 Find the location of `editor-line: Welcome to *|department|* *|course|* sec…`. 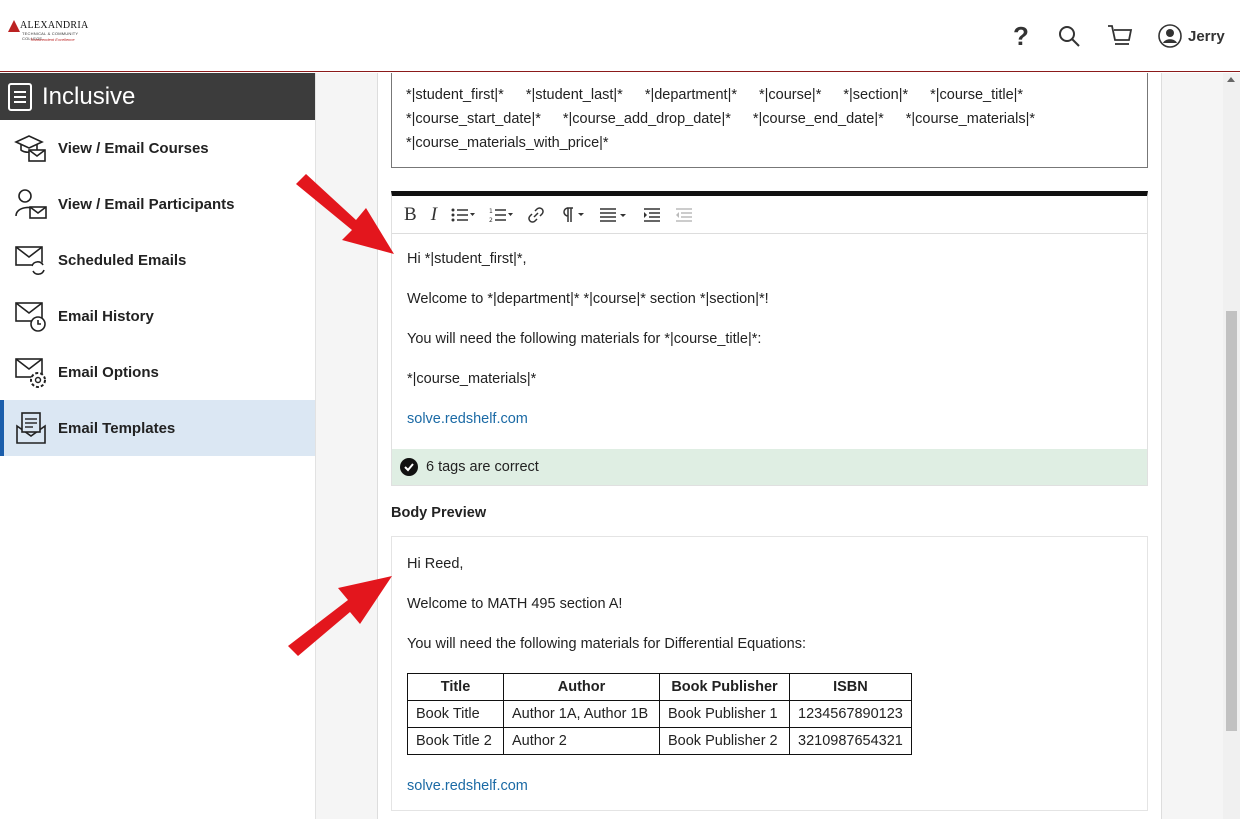

editor-line: Welcome to *|department|* *|course|* sec… is located at coordinates (588, 299).